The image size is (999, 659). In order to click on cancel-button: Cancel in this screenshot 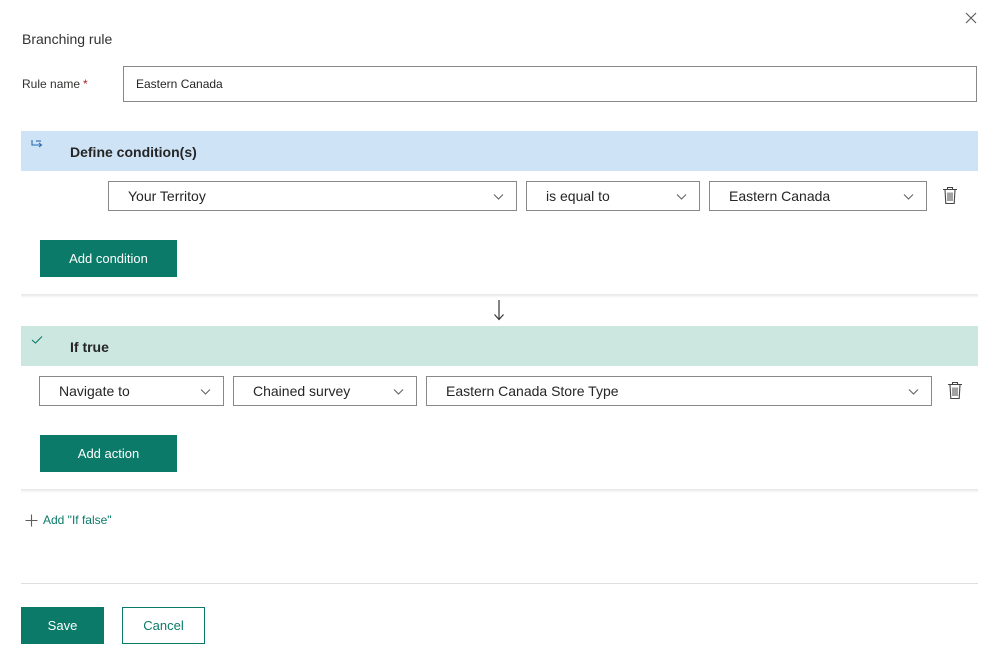, I will do `click(163, 625)`.